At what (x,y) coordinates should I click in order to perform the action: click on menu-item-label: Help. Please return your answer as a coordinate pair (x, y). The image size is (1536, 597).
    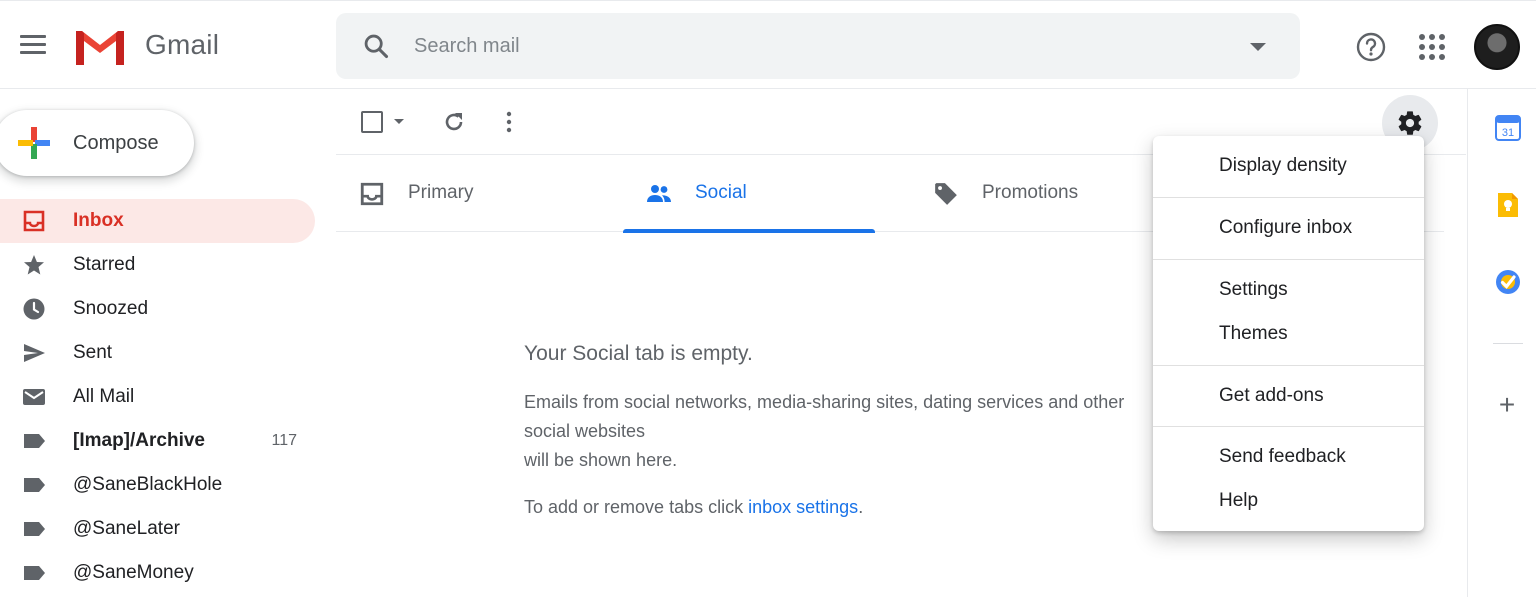
    Looking at the image, I should click on (1239, 500).